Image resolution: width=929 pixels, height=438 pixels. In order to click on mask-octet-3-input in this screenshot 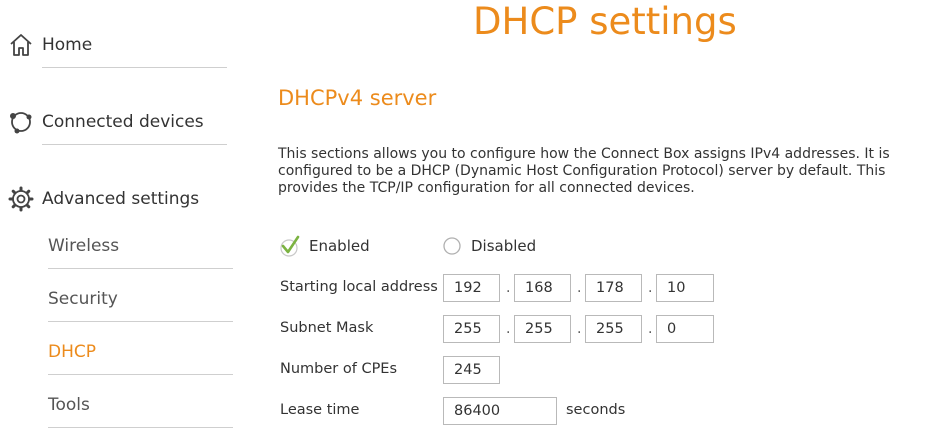, I will do `click(613, 329)`.